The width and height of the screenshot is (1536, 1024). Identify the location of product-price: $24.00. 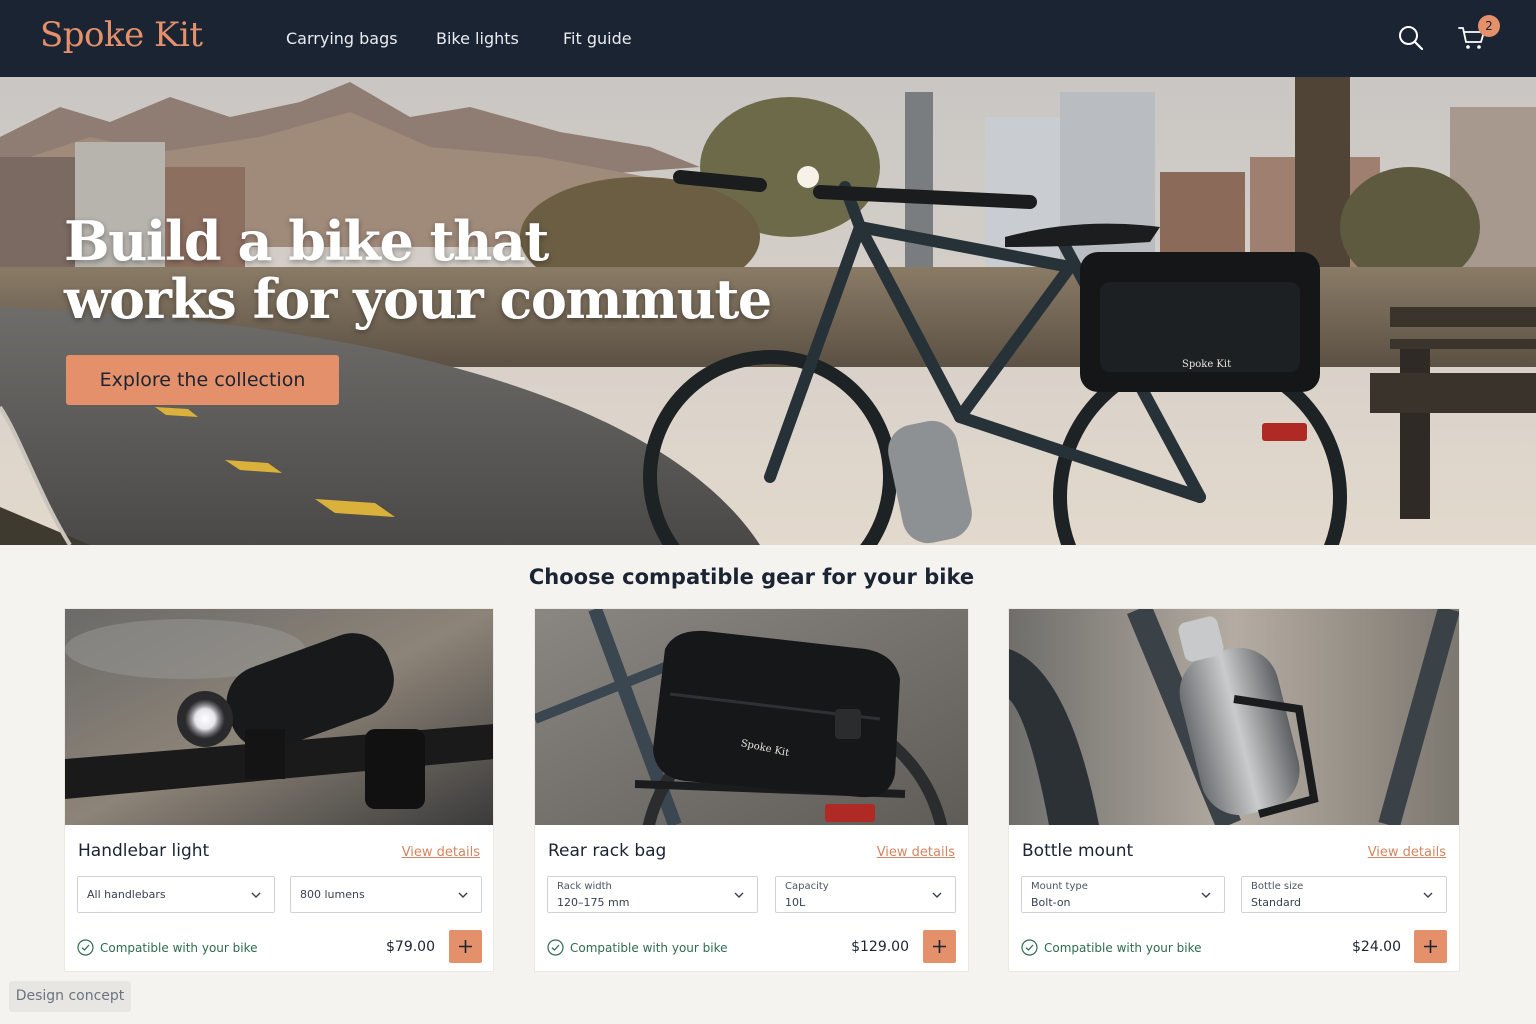
(1376, 947).